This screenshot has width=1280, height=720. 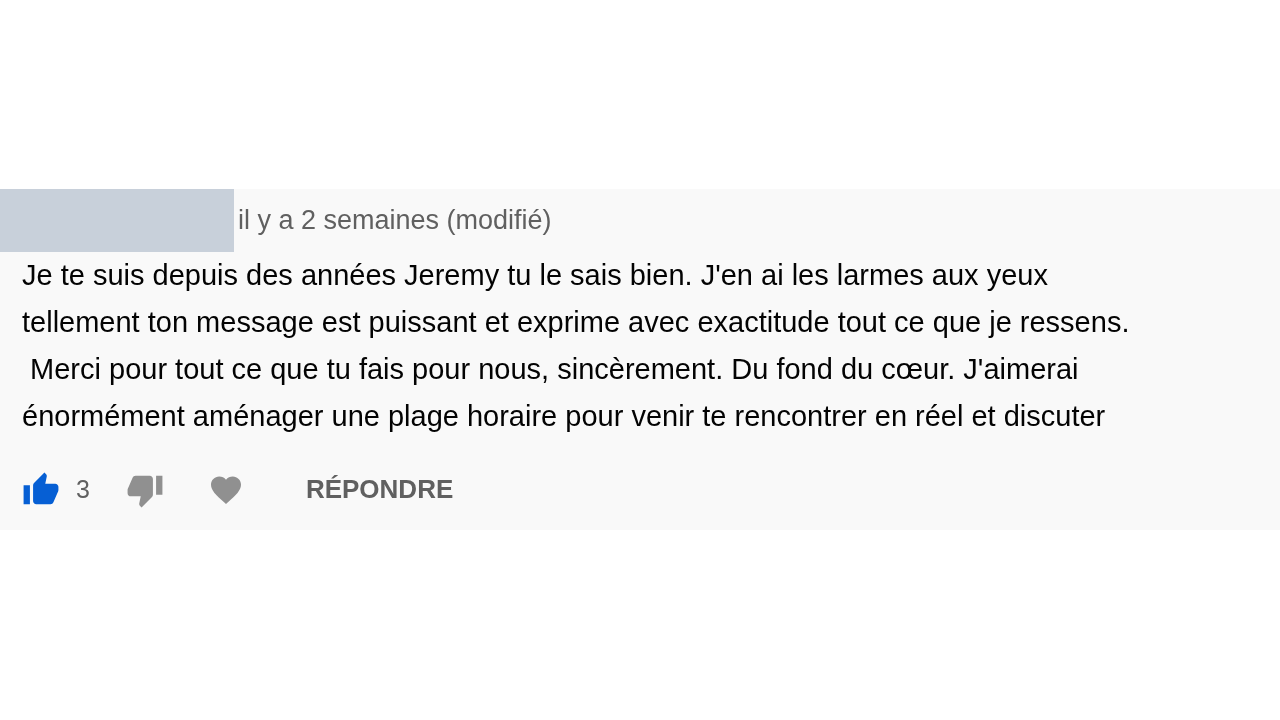 I want to click on reply-button: RÉPONDRE, so click(x=379, y=489).